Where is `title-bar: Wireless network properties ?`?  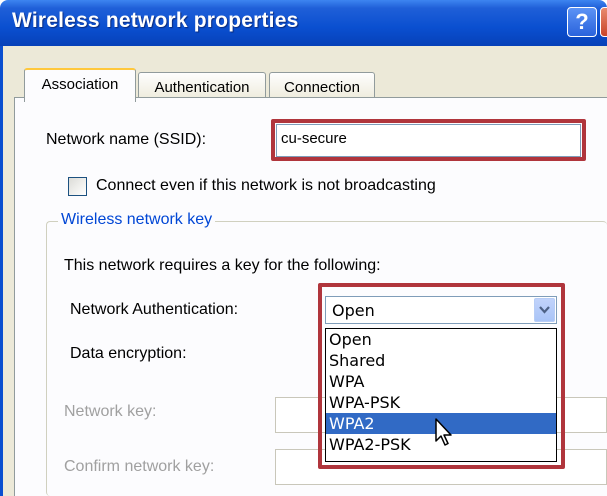 title-bar: Wireless network properties ? is located at coordinates (303, 23).